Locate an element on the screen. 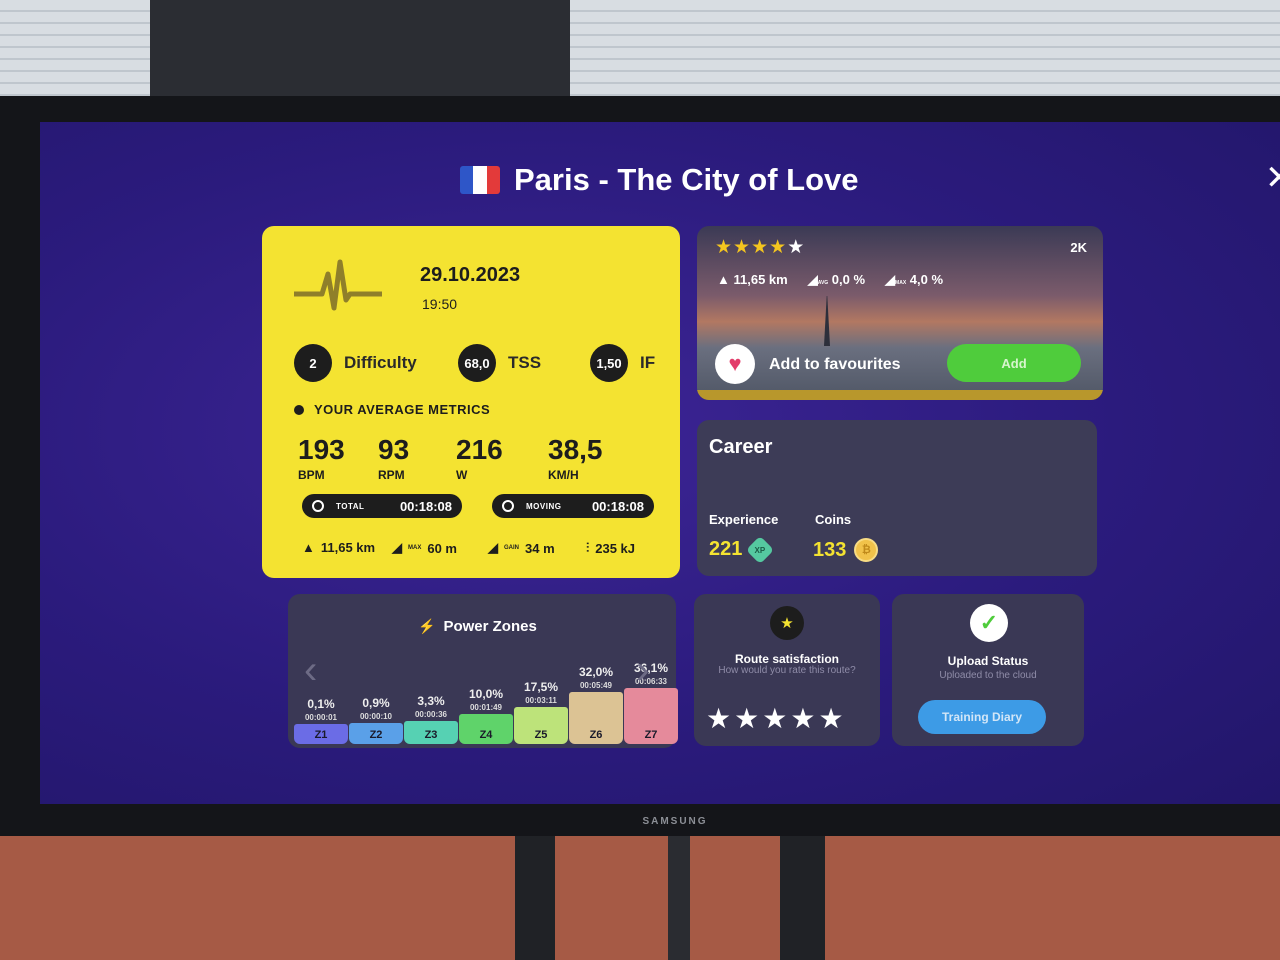  power-zone-duration: 00:05:49 is located at coordinates (596, 685).